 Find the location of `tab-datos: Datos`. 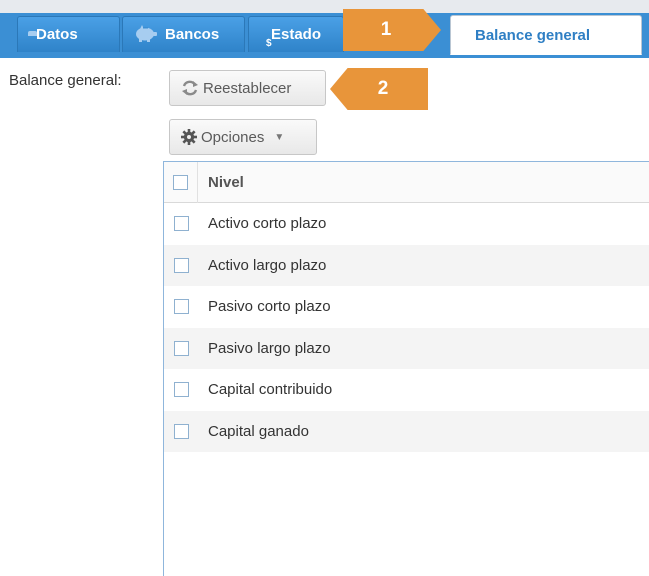

tab-datos: Datos is located at coordinates (68, 34).